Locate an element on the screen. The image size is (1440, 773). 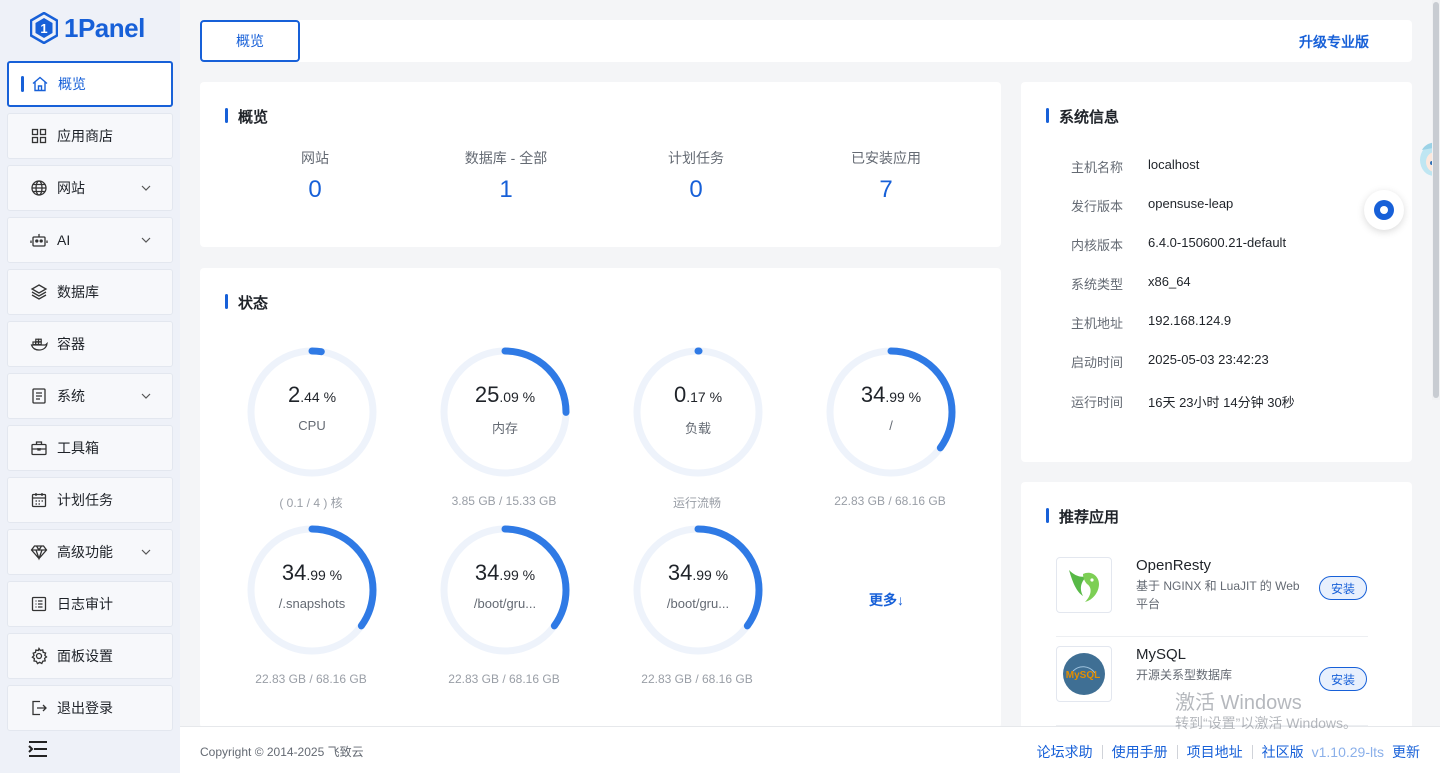
info-value: localhost is located at coordinates (1174, 164).